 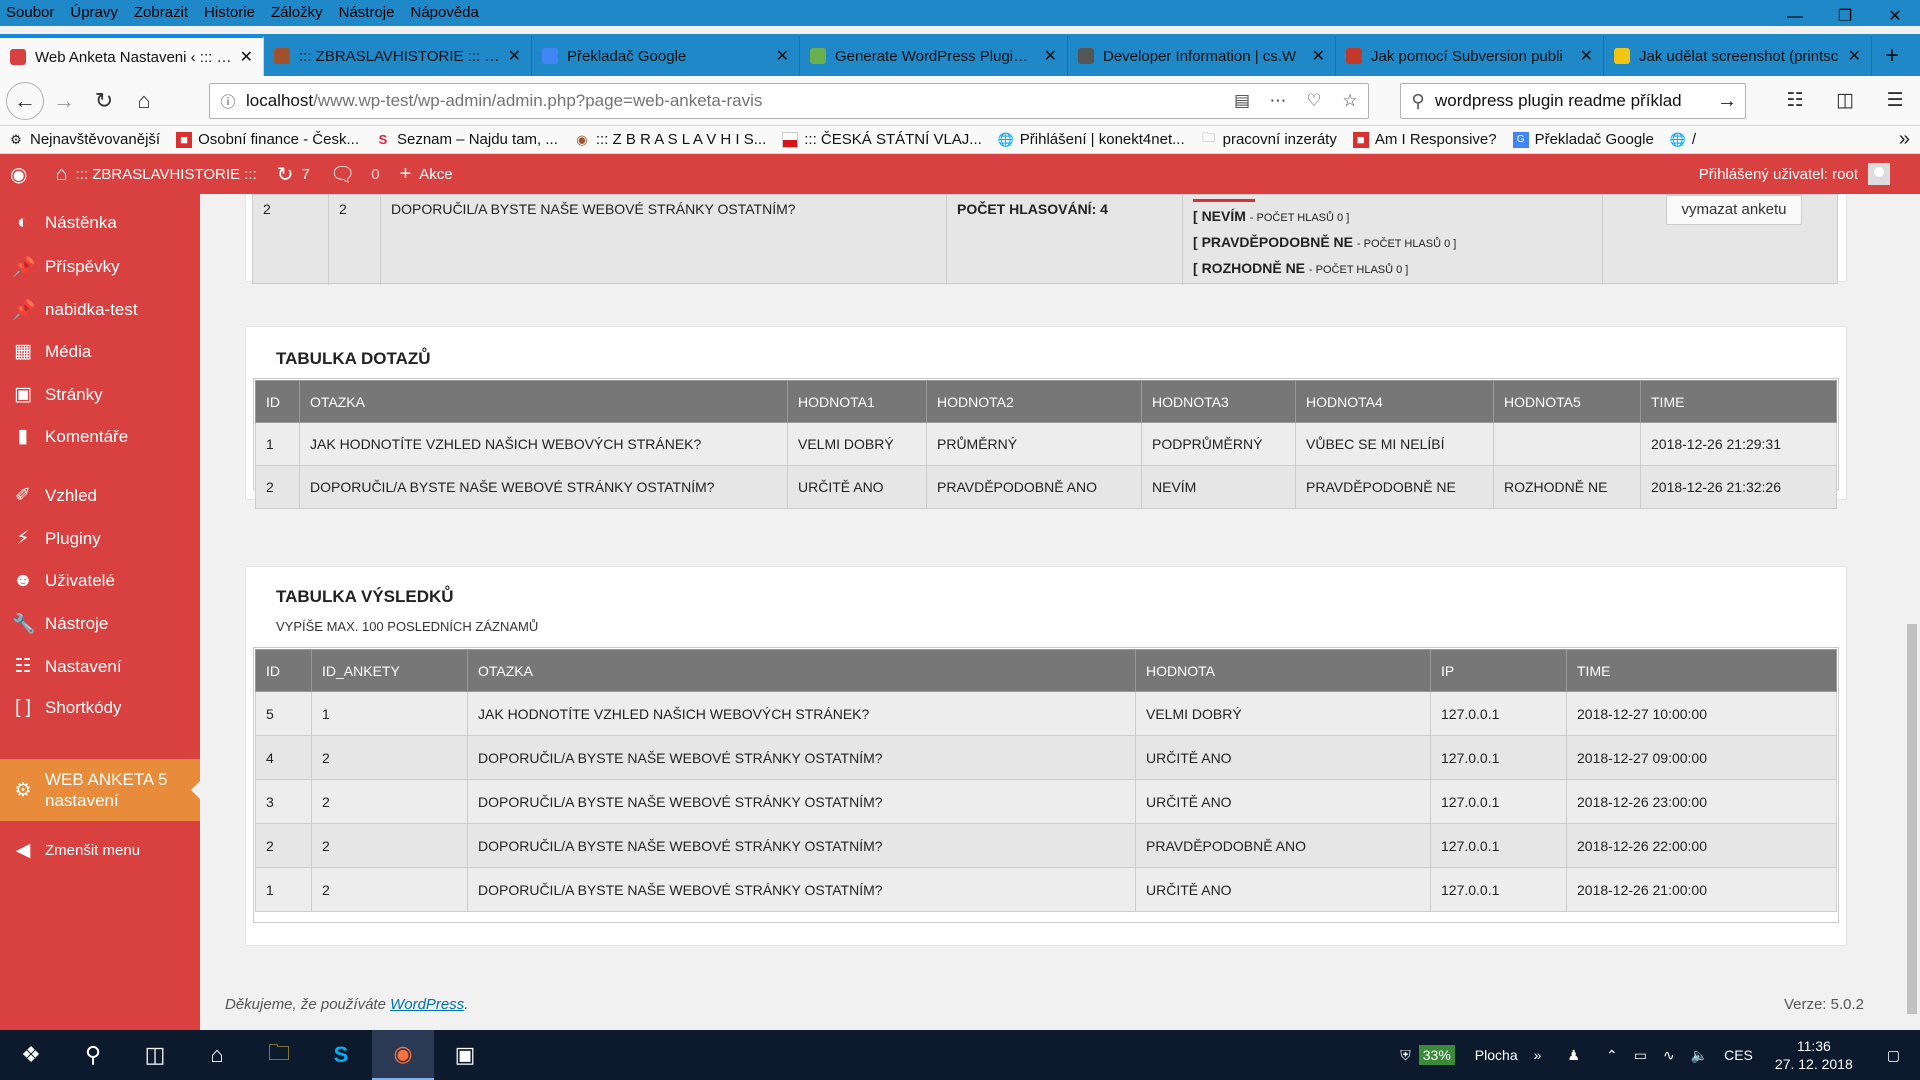 What do you see at coordinates (100, 581) in the screenshot?
I see `sidebar-item-uzivatele: ☻ Uživatelé` at bounding box center [100, 581].